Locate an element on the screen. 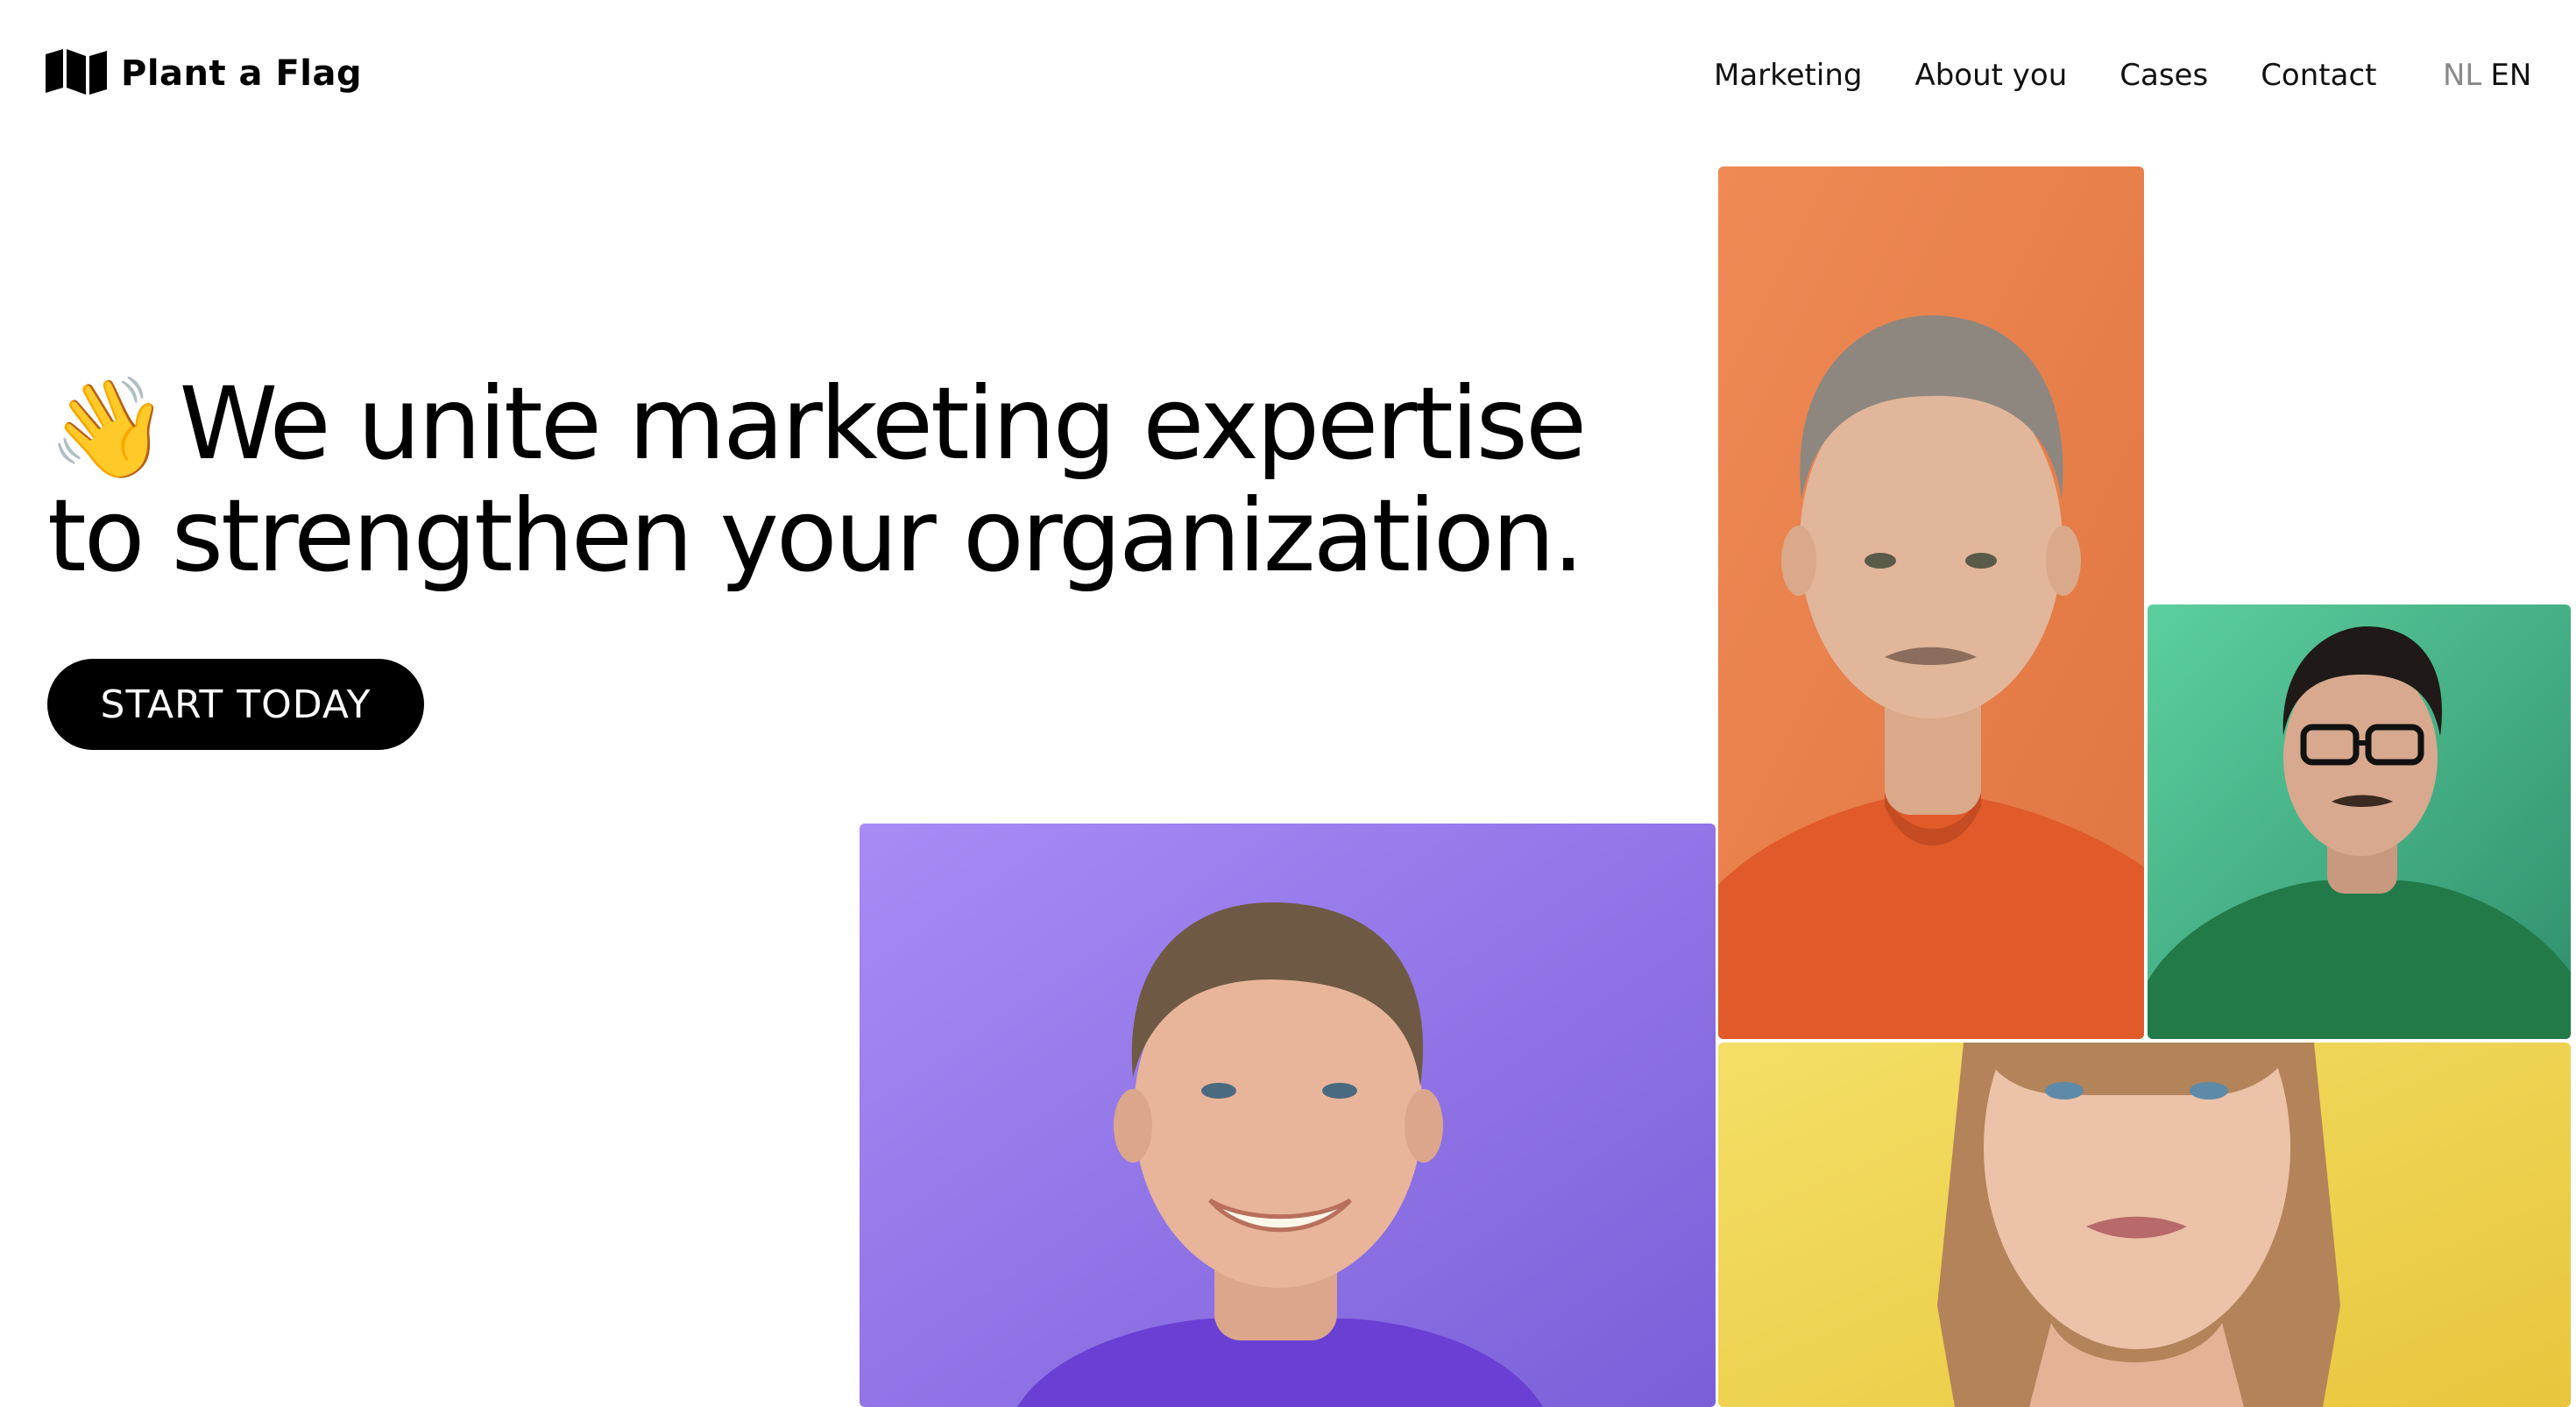 The width and height of the screenshot is (2576, 1407). headline-text-2: to strengthen your organization. is located at coordinates (815, 535).